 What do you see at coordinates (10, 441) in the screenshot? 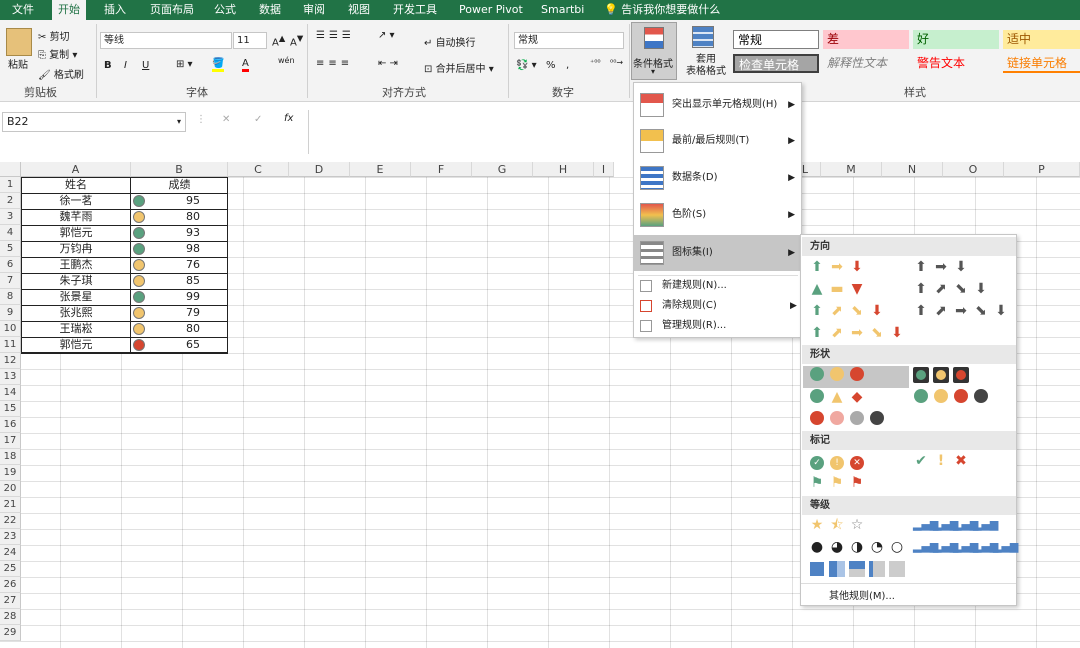
I see `row-header: 17` at bounding box center [10, 441].